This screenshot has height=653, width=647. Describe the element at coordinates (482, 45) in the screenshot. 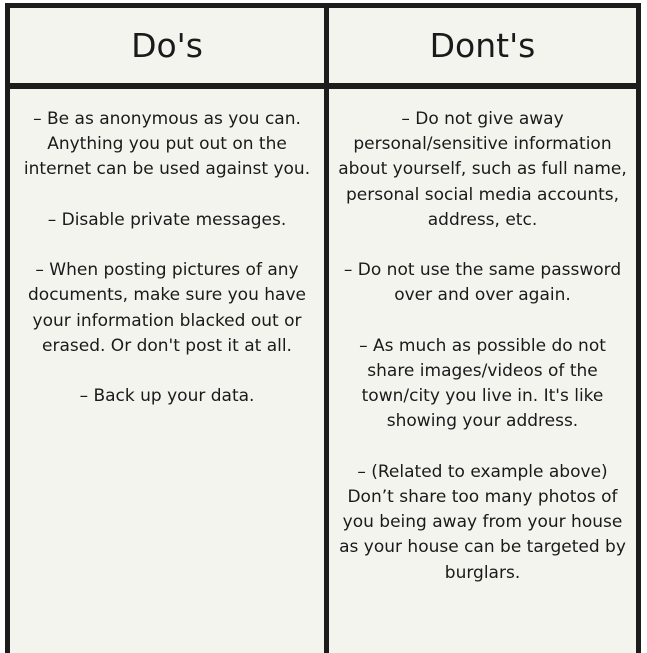

I see `donts-header: Dont's` at that location.